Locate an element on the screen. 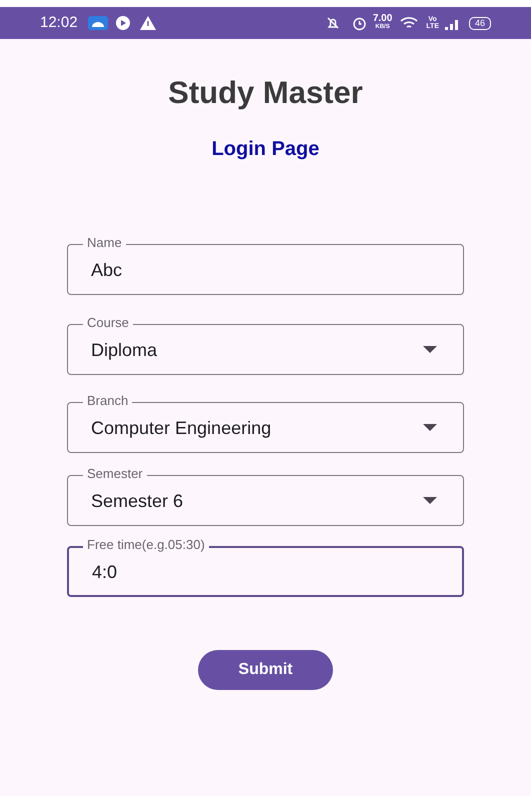 This screenshot has height=796, width=531. field-label: Semester is located at coordinates (115, 474).